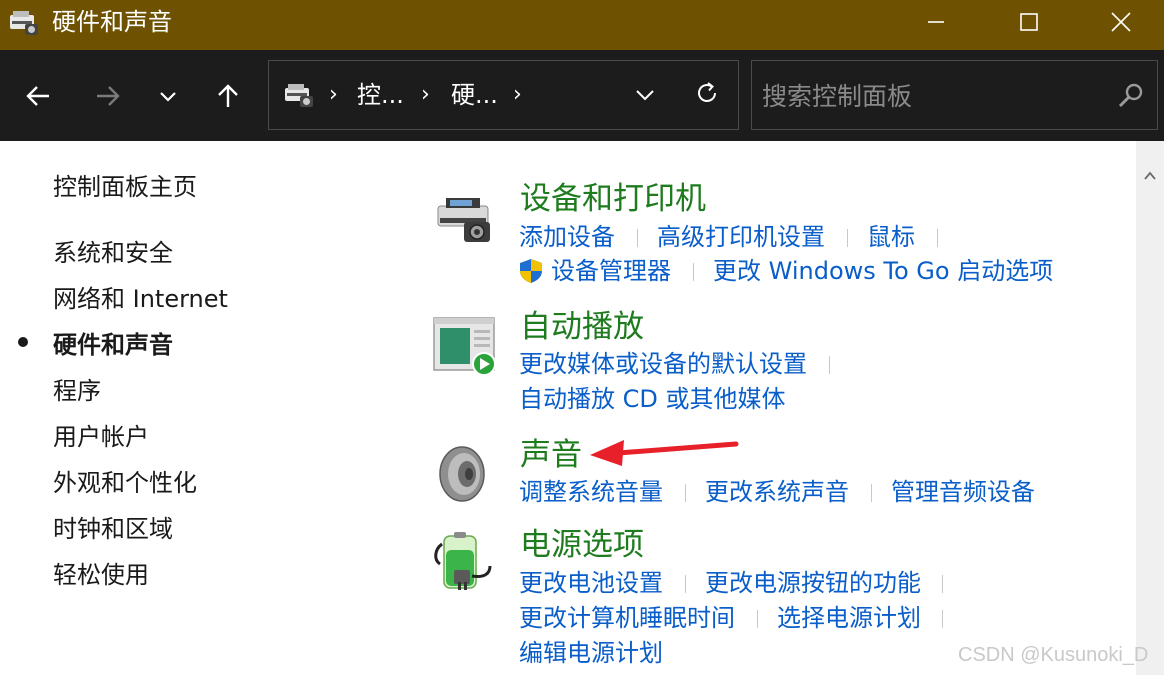  I want to click on sidebar-item-control-panel-home: 控制面板主页, so click(125, 187).